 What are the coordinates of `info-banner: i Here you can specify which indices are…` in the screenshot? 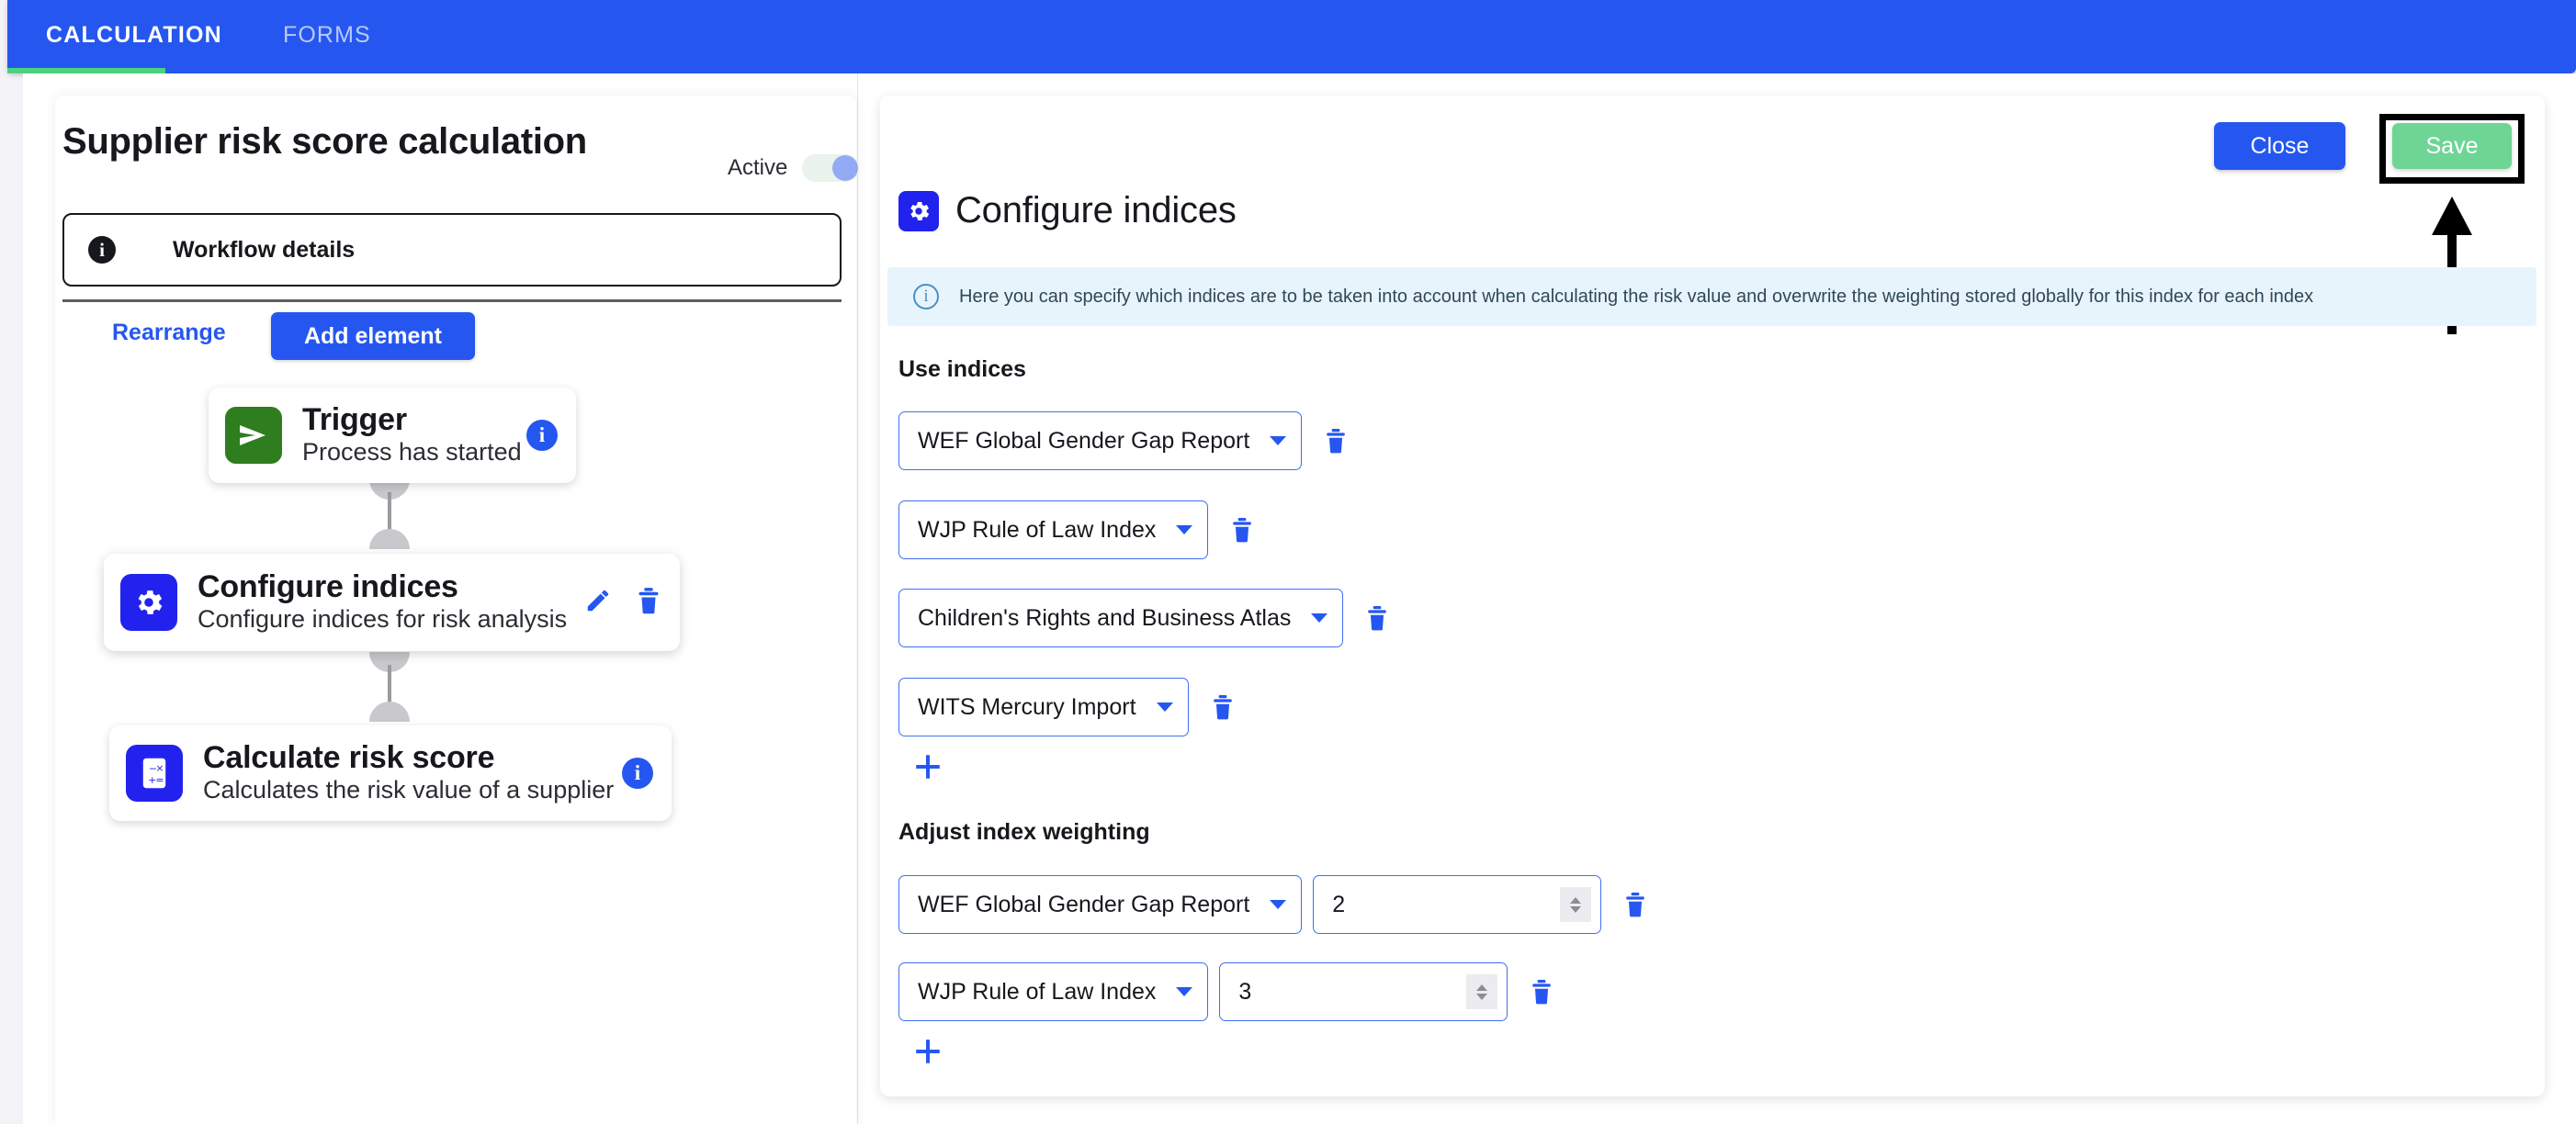 It's located at (1711, 296).